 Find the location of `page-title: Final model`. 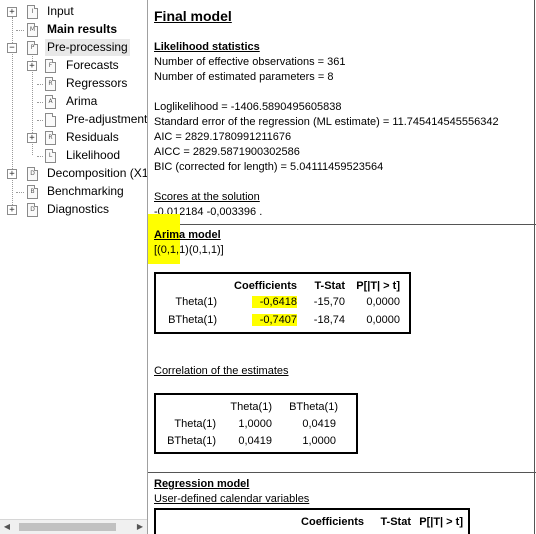

page-title: Final model is located at coordinates (193, 16).